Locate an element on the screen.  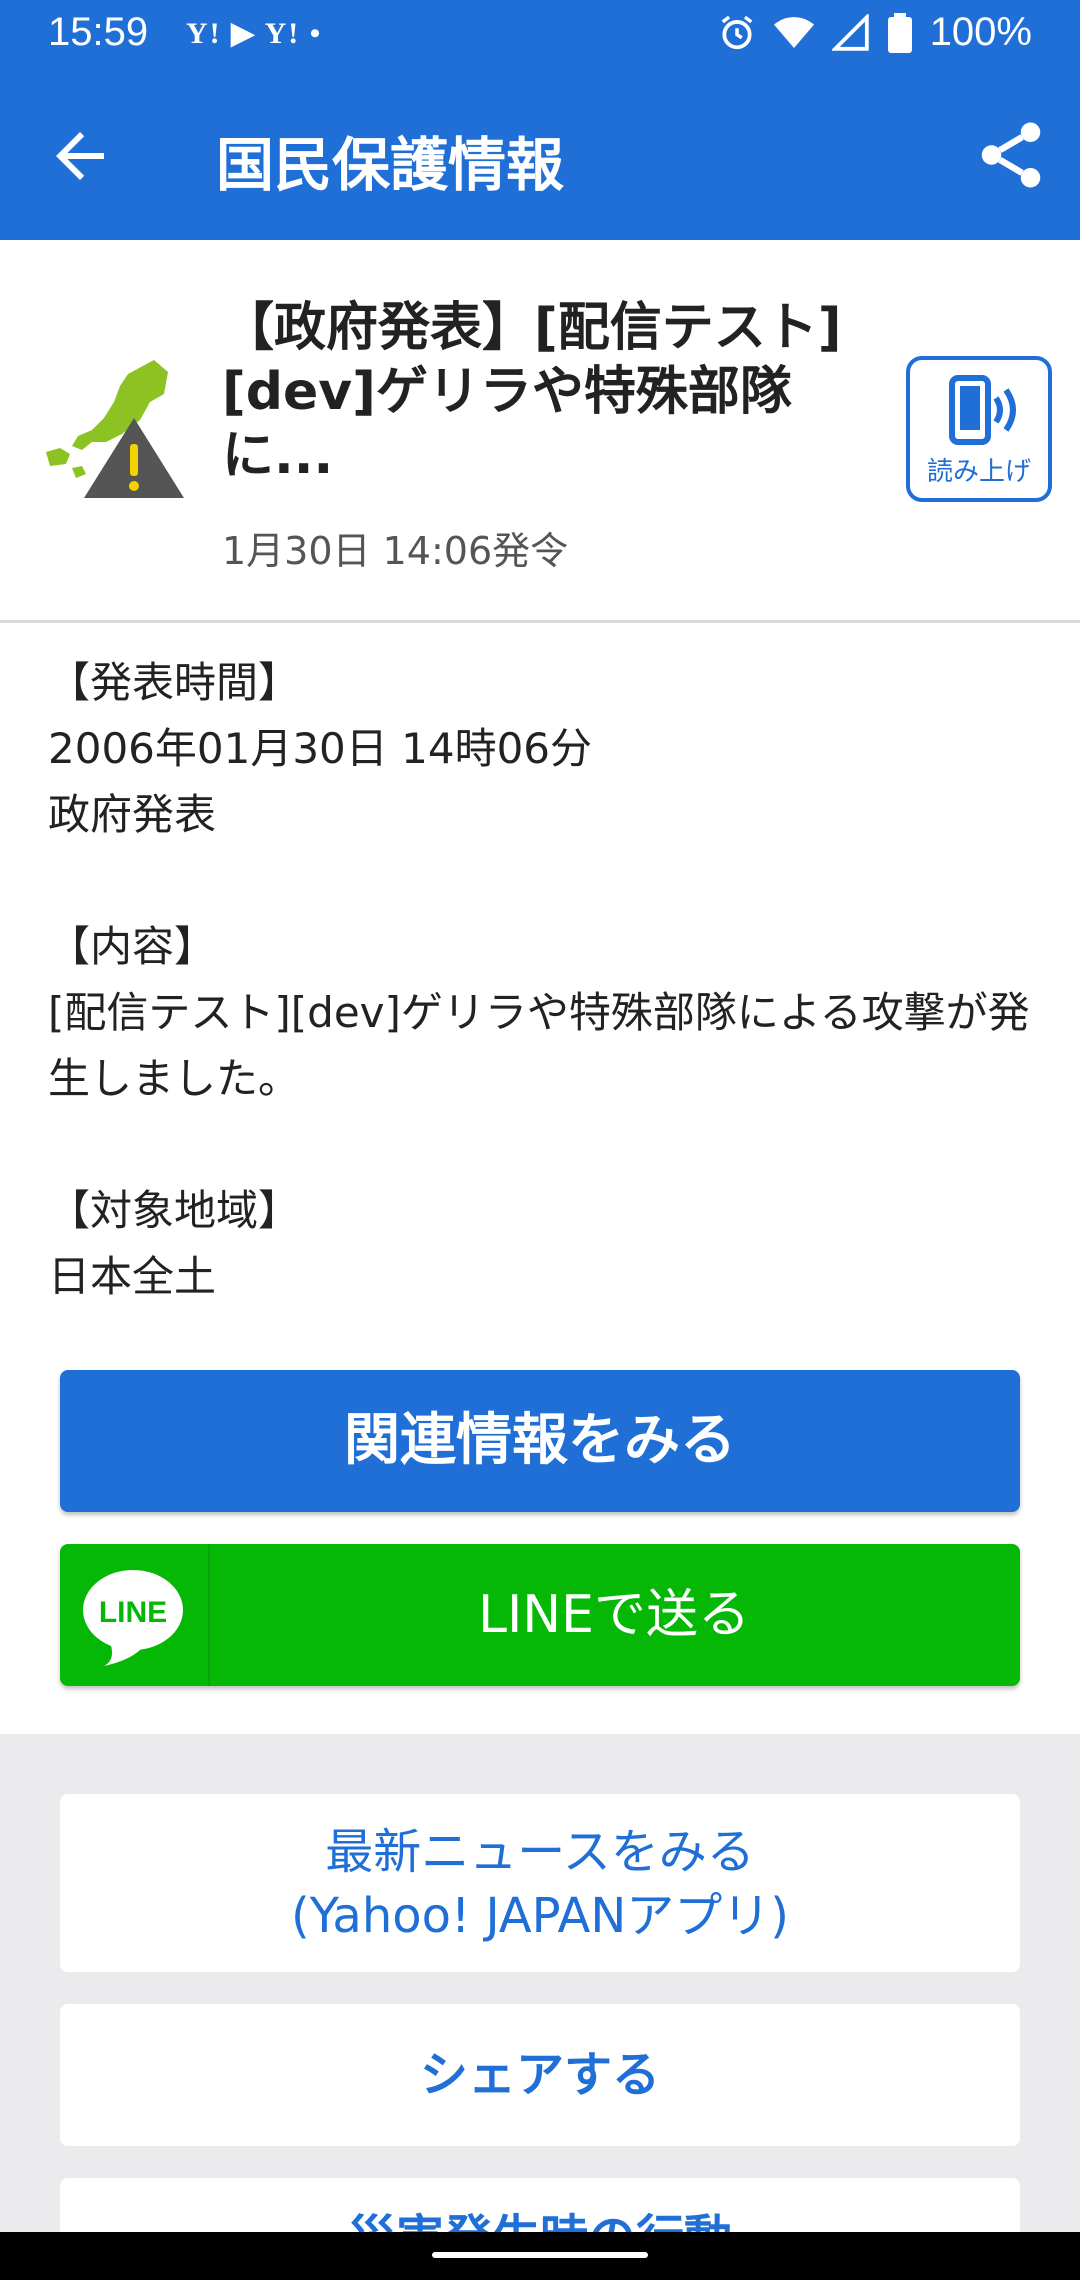
notification-icons: Y! ▶ Y! • is located at coordinates (254, 33).